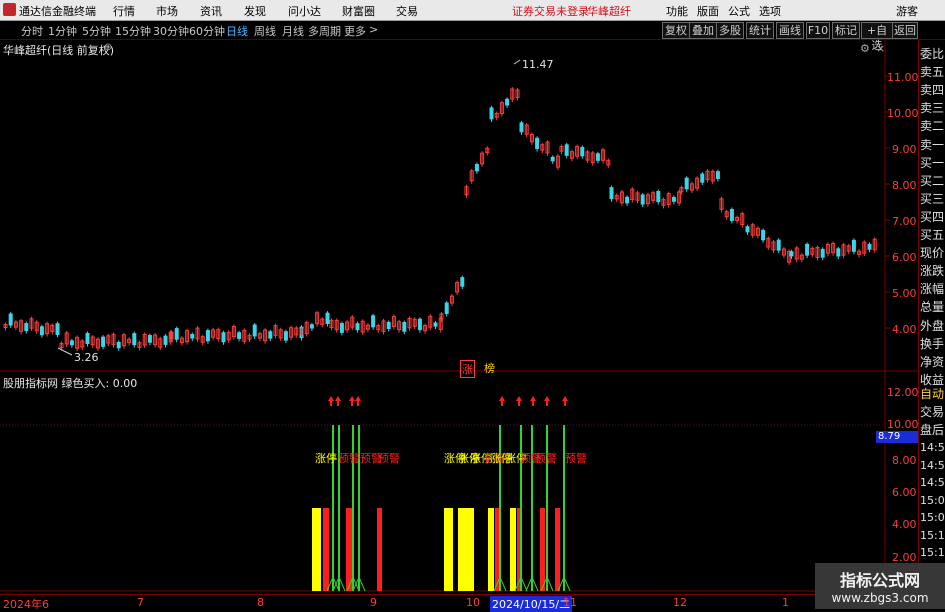 The width and height of the screenshot is (945, 612). Describe the element at coordinates (517, 62) in the screenshot. I see `high-pointer` at that location.